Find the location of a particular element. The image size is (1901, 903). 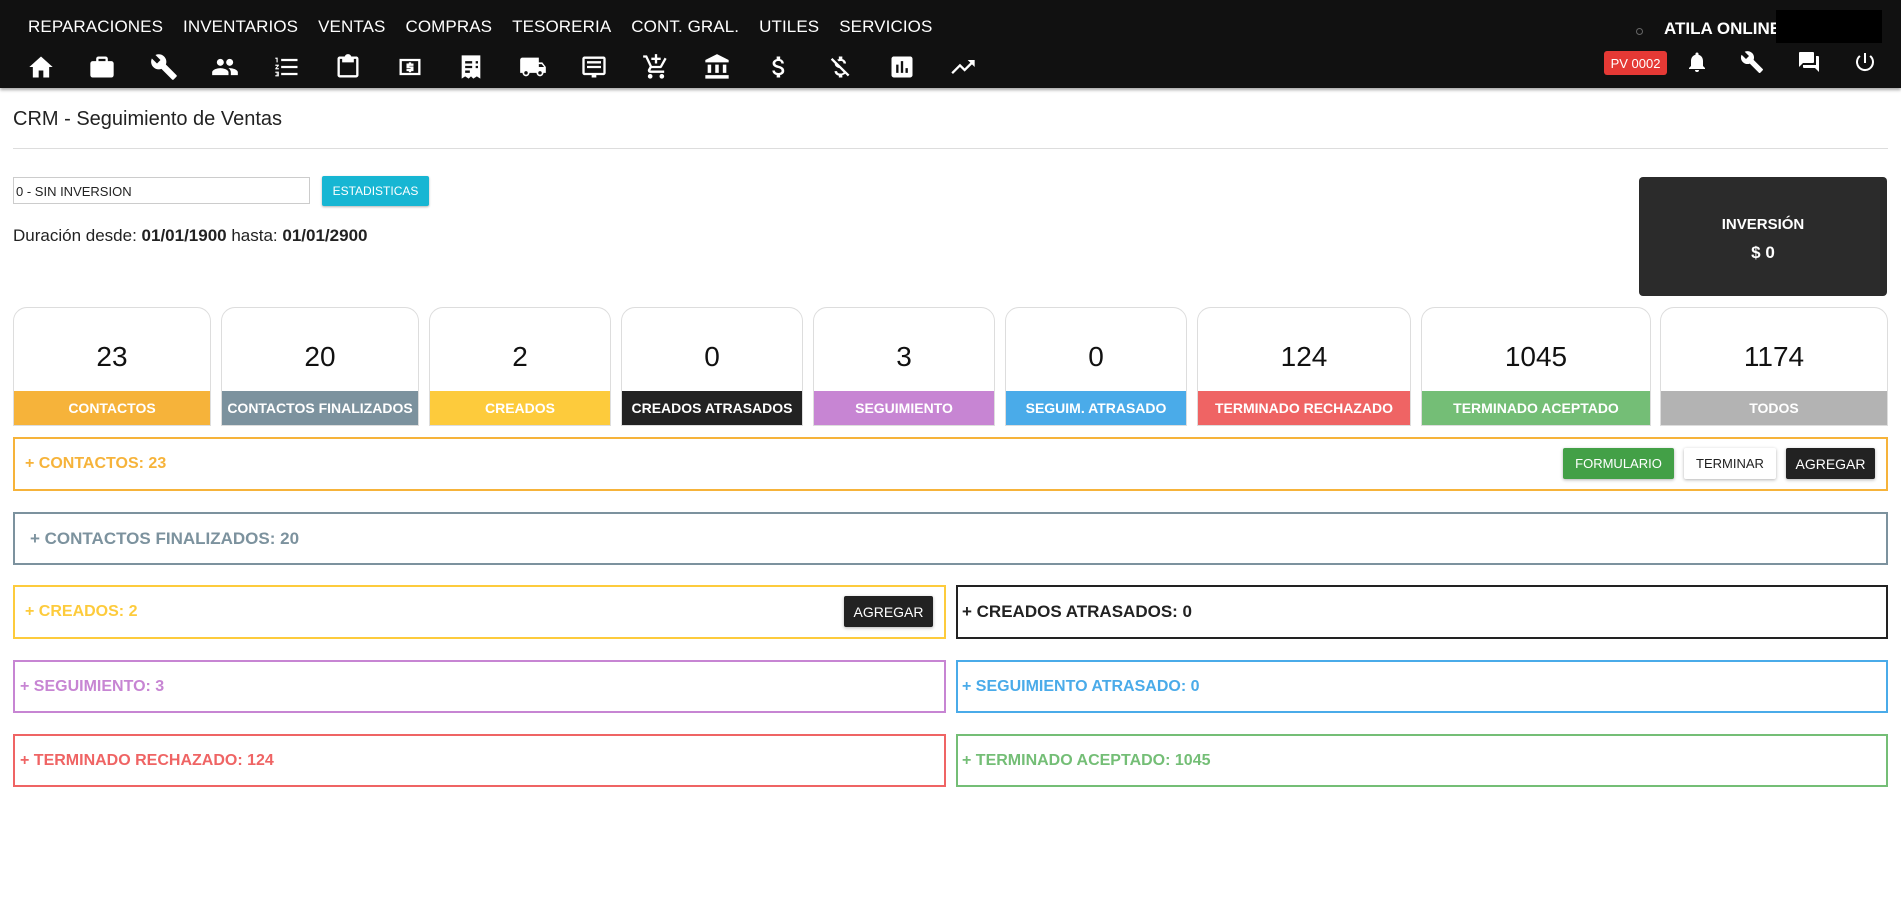

panel-terminado-rechazado: + TERMINADO RECHAZADO: 124 is located at coordinates (479, 760).